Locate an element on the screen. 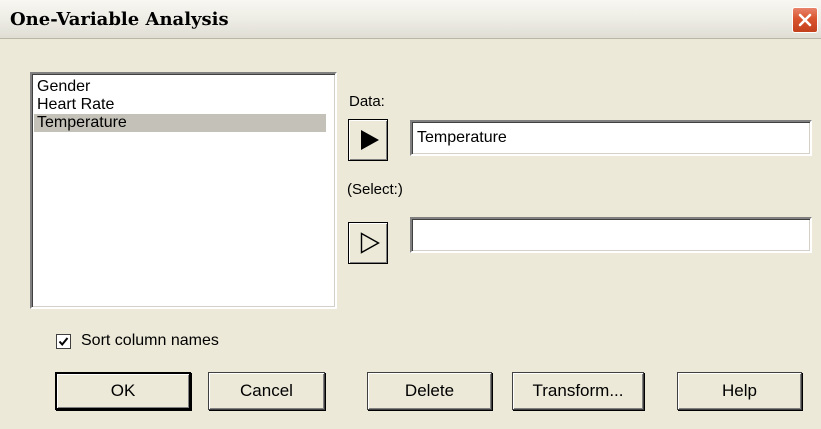  close-button is located at coordinates (805, 20).